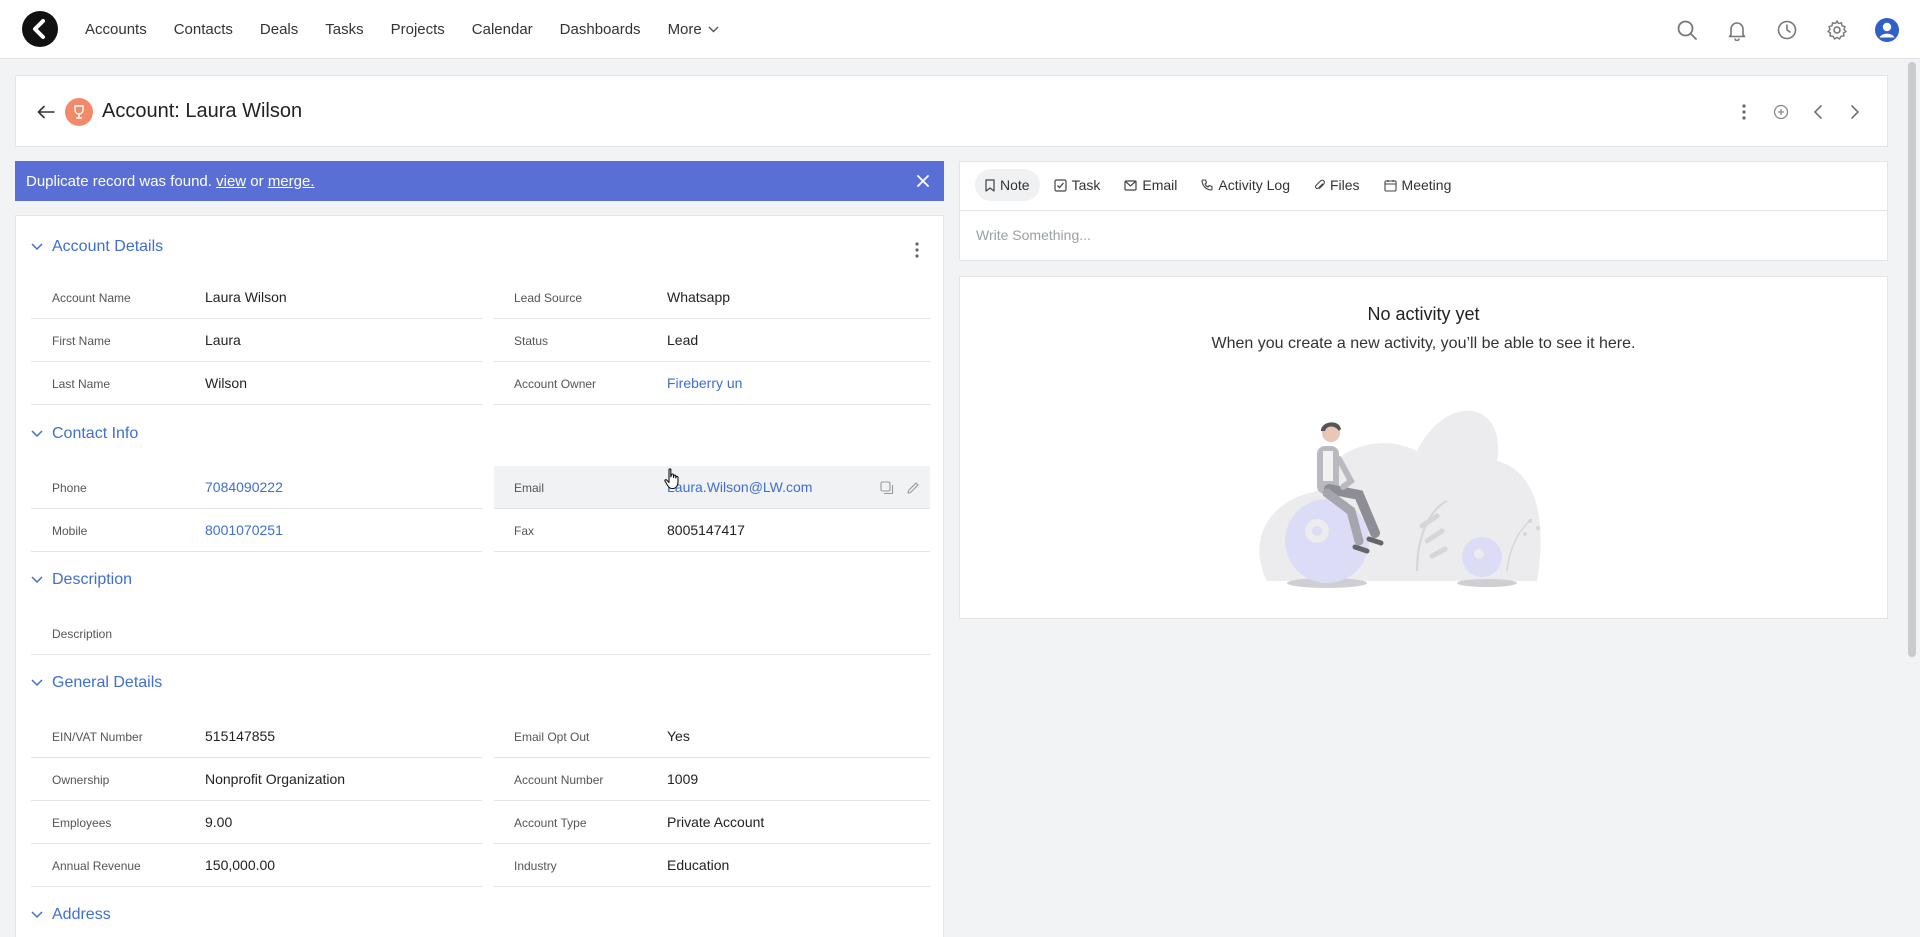 Image resolution: width=1920 pixels, height=937 pixels. I want to click on field-phone: Phone 7084090222, so click(256, 487).